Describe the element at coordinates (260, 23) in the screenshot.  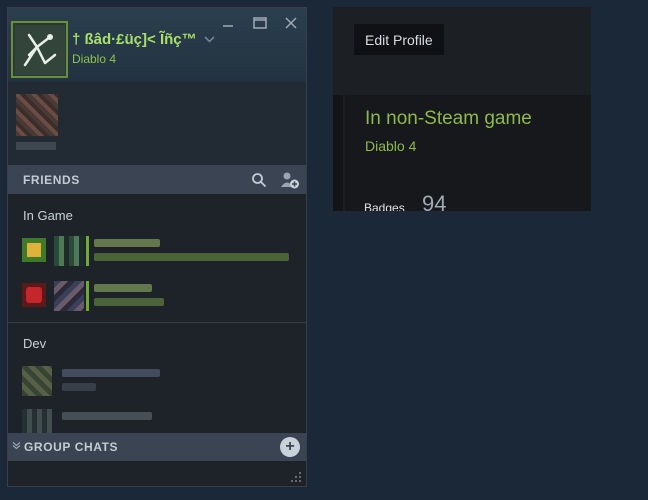
I see `maximize-icon` at that location.